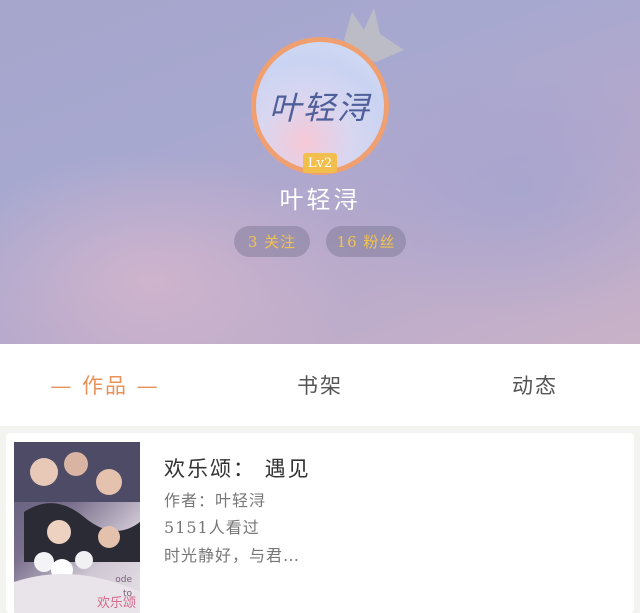 This screenshot has height=613, width=640. Describe the element at coordinates (366, 241) in the screenshot. I see `fans-count-button: 16 粉丝` at that location.